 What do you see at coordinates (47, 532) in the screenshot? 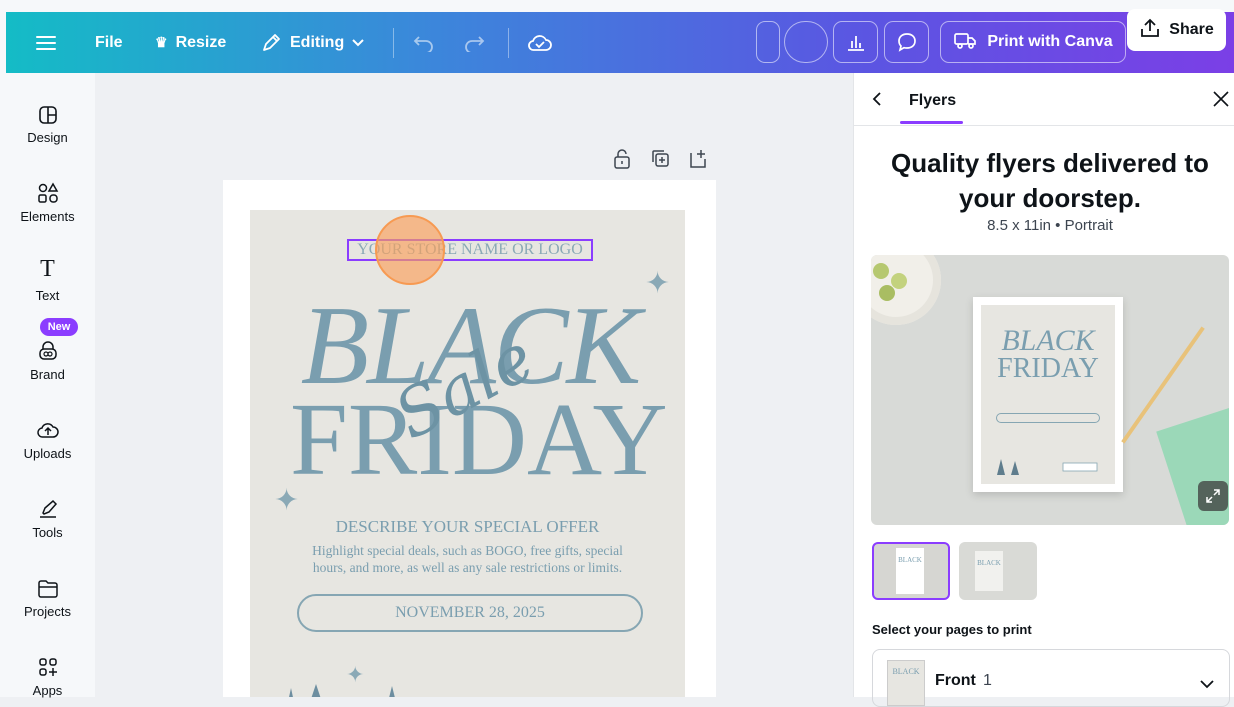
I see `sidebar-label: Tools` at bounding box center [47, 532].